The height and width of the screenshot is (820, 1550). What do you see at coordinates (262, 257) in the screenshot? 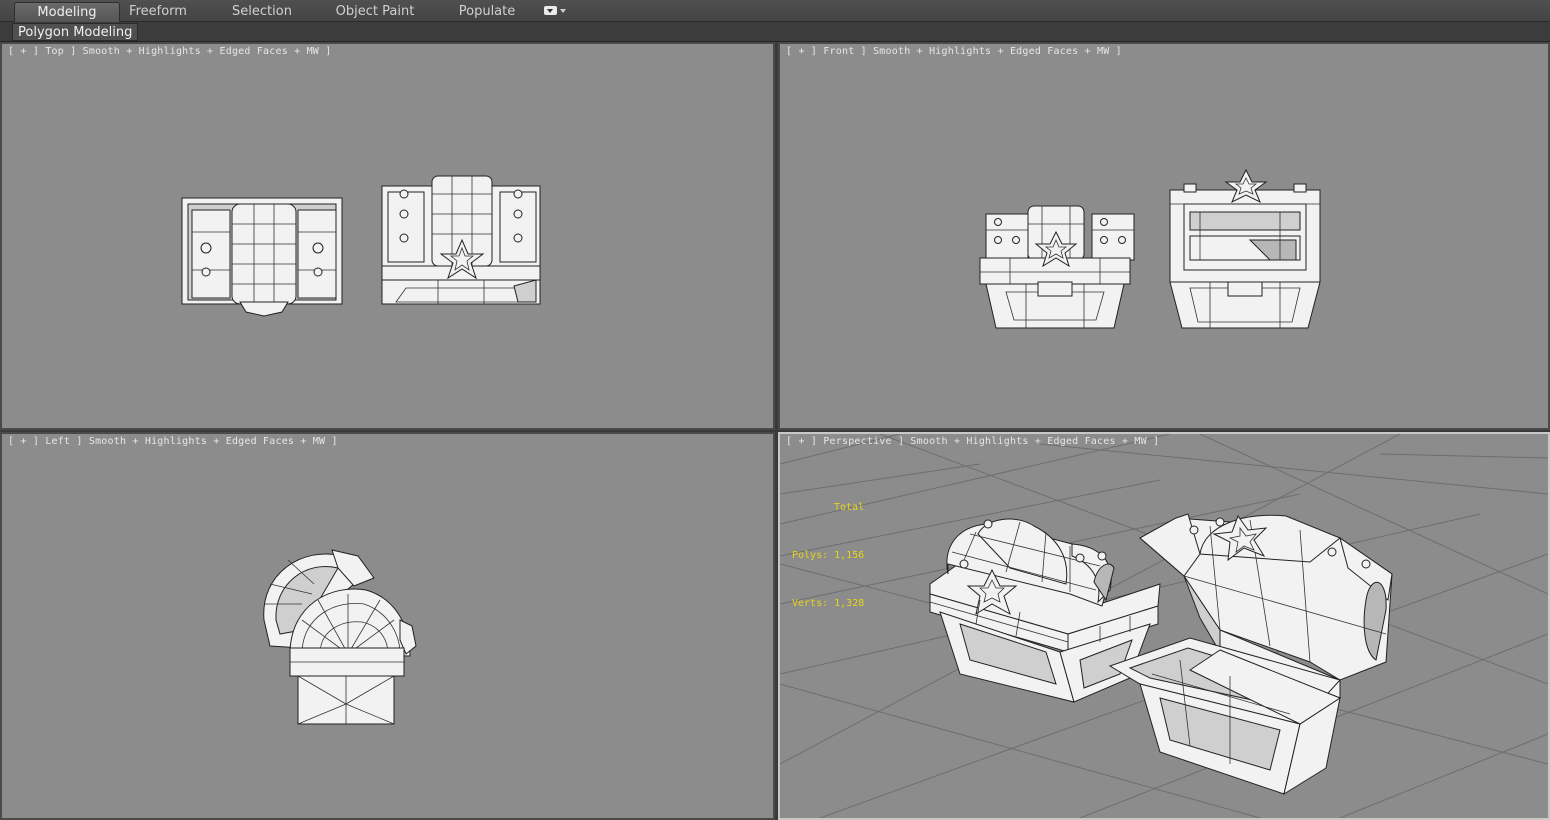
I see `closed-chest-top-view` at bounding box center [262, 257].